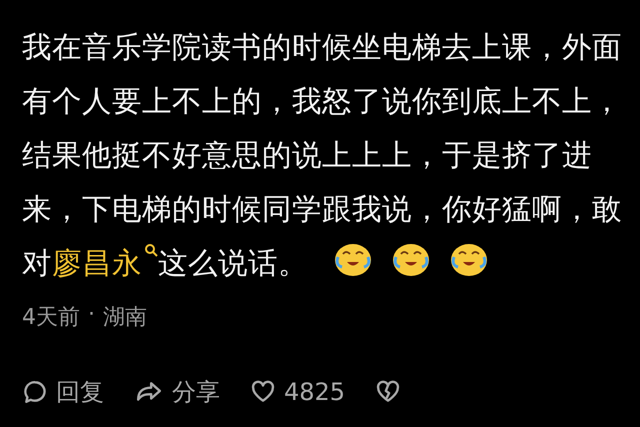 This screenshot has width=640, height=427. What do you see at coordinates (177, 392) in the screenshot?
I see `share-button: 分享` at bounding box center [177, 392].